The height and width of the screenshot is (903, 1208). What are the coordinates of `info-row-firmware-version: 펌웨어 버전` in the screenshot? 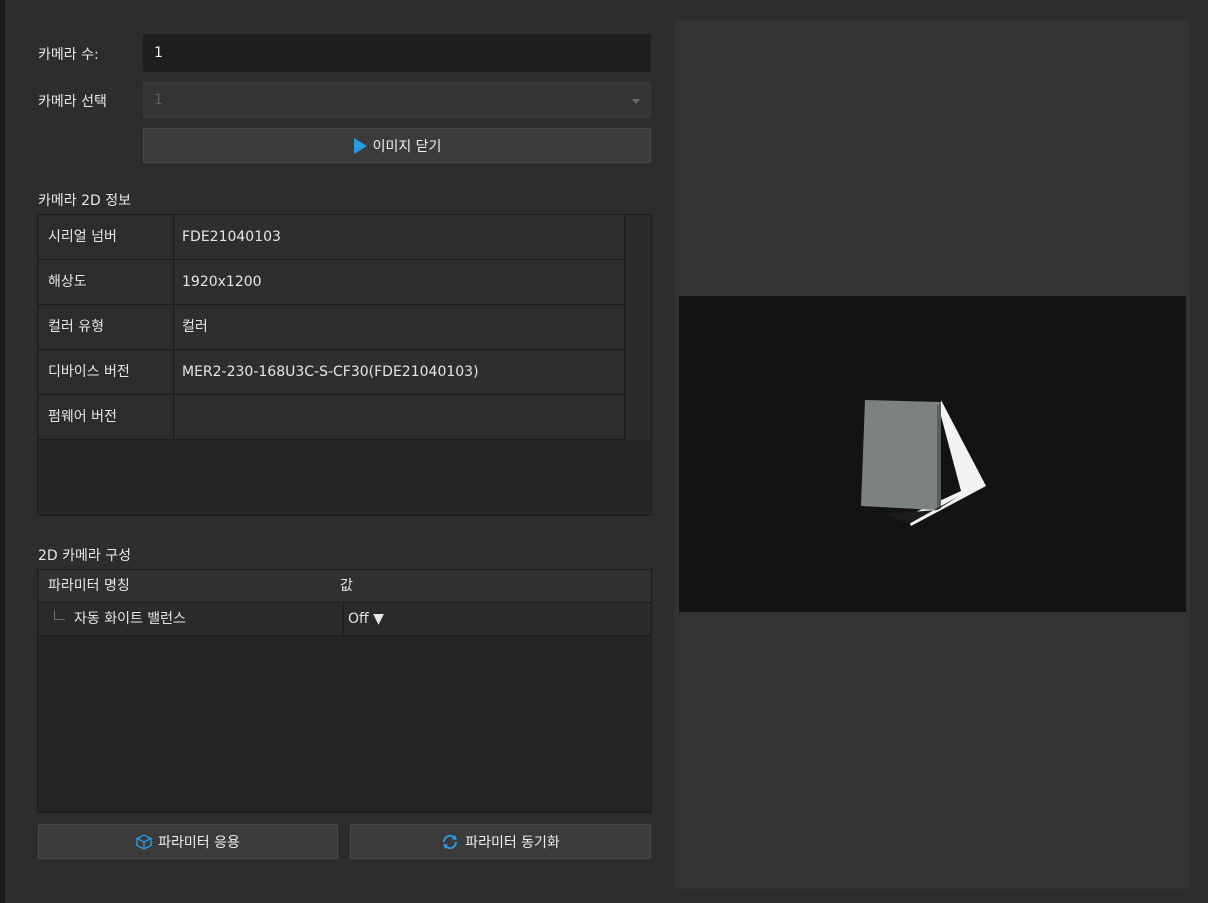 It's located at (331, 417).